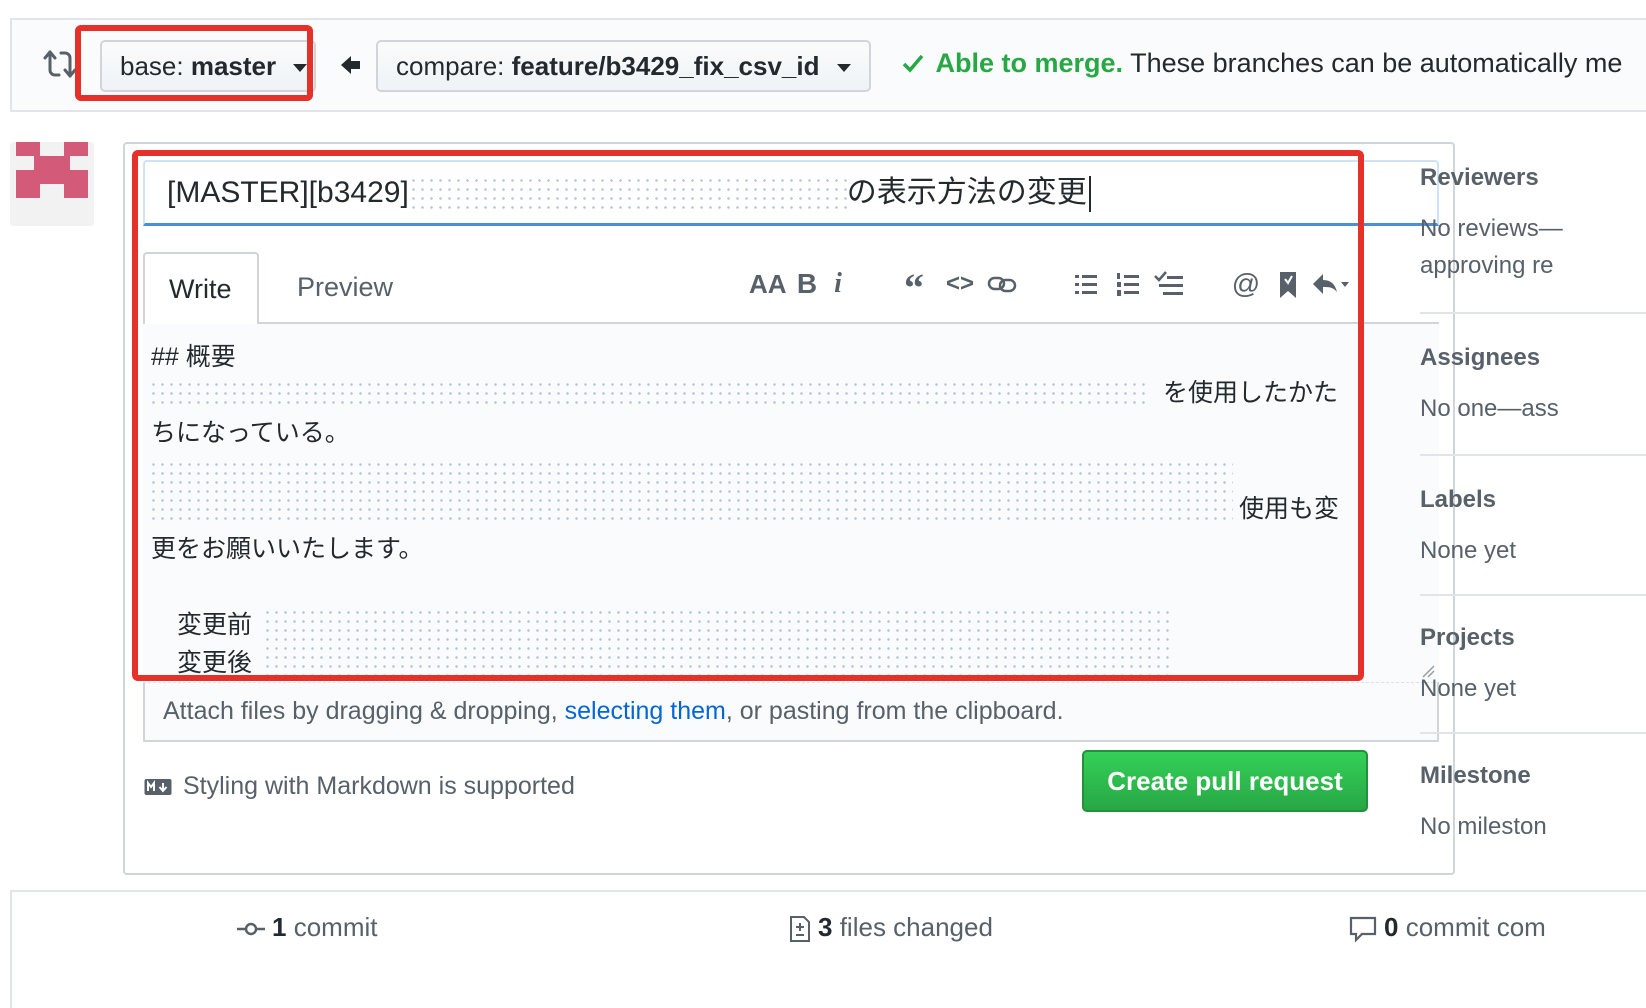 The height and width of the screenshot is (1008, 1646). Describe the element at coordinates (60, 64) in the screenshot. I see `compare-swap-icon` at that location.